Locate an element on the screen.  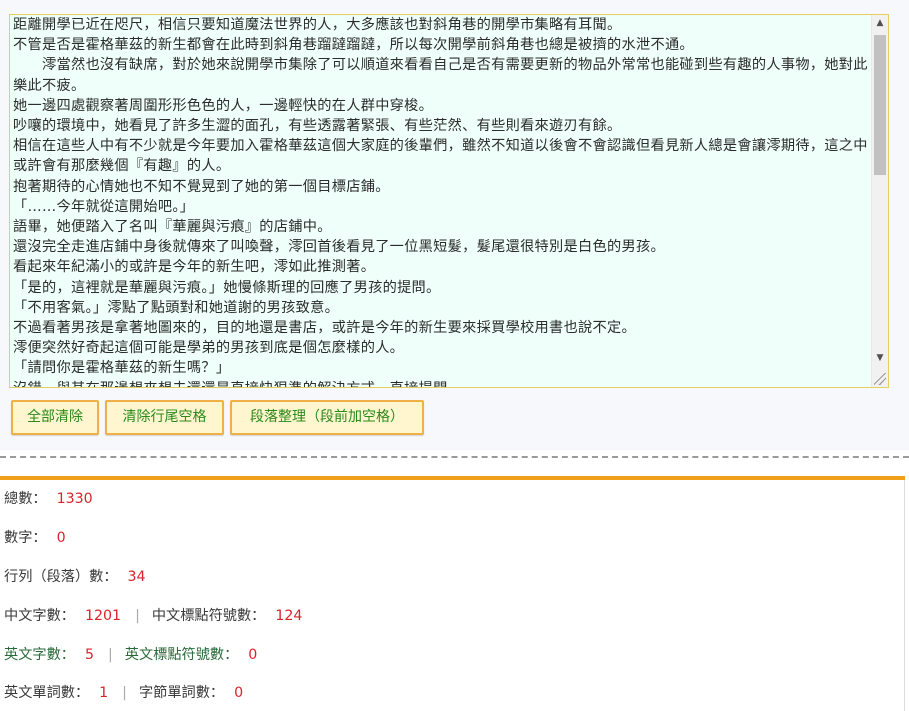
trim-trailing-spaces-button: 清除行尾空格 is located at coordinates (164, 417).